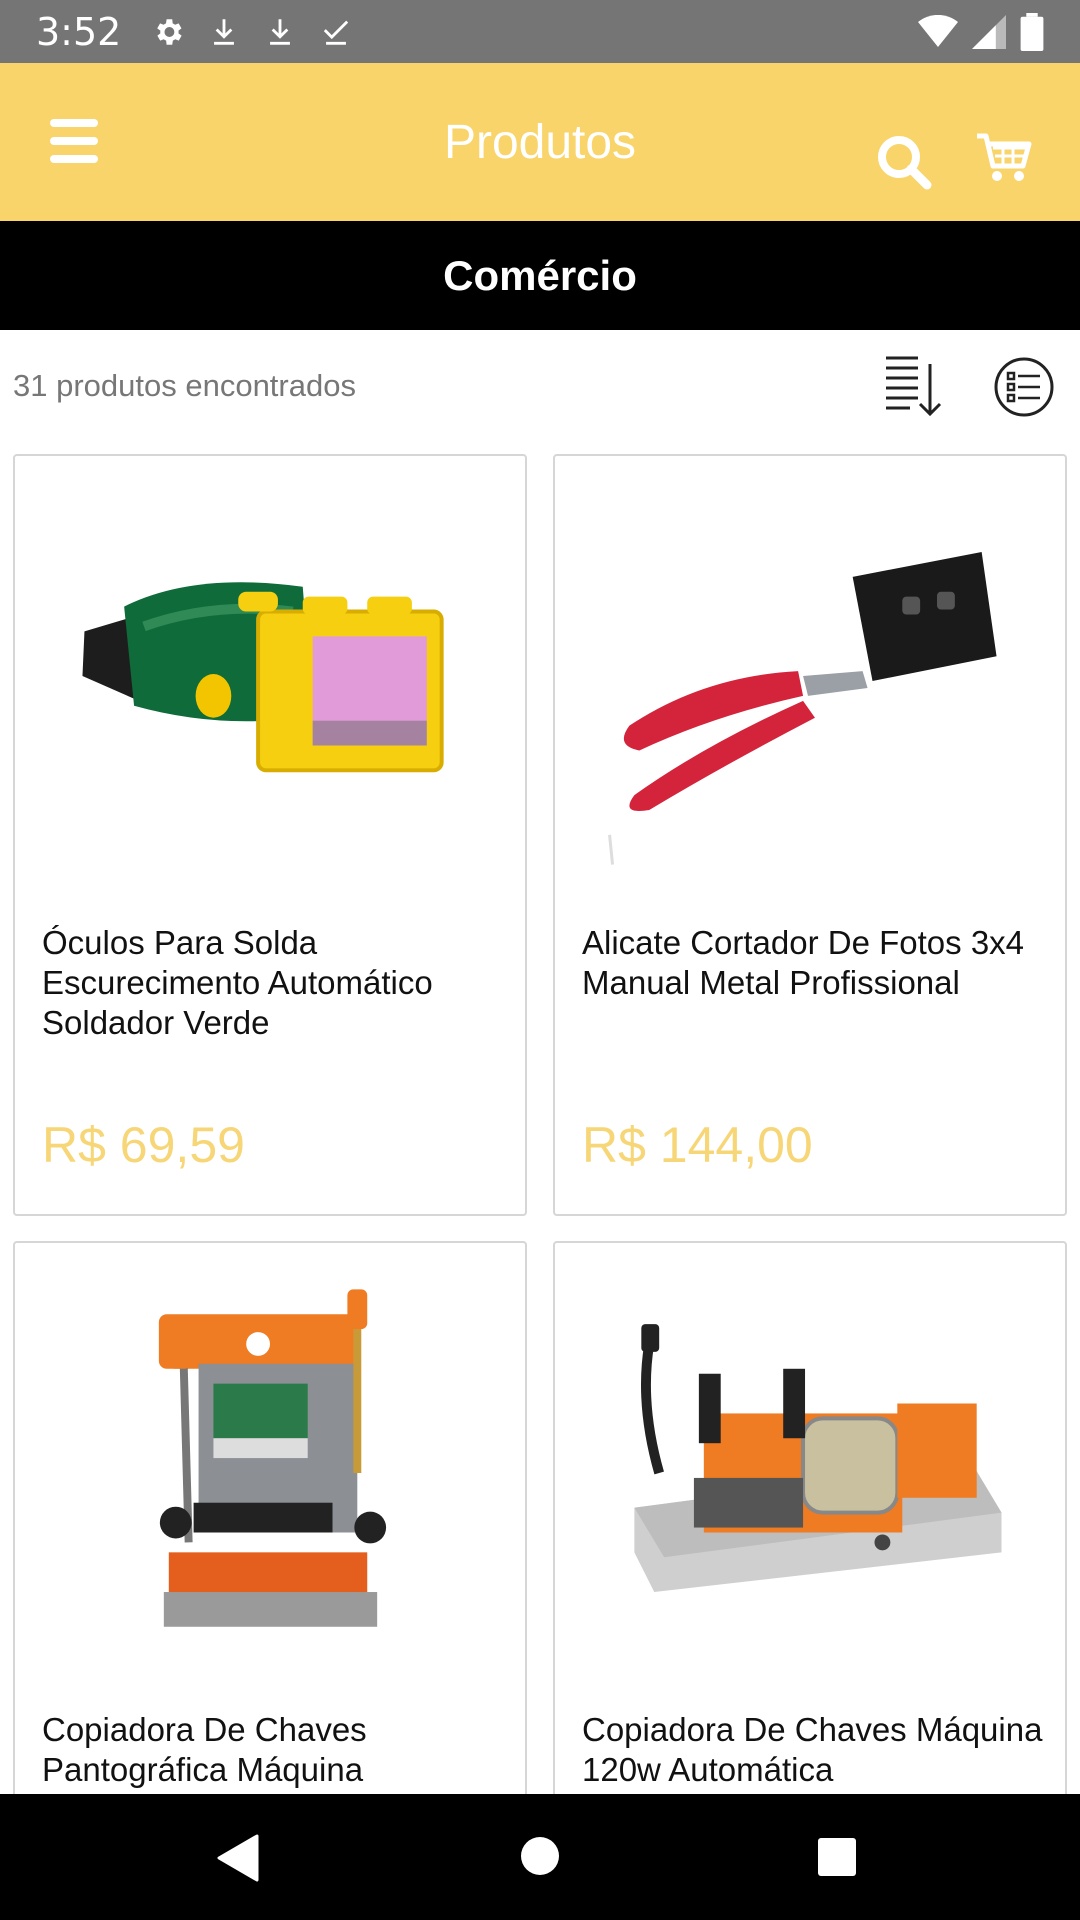 This screenshot has height=1920, width=1080. Describe the element at coordinates (336, 32) in the screenshot. I see `download-done-icon` at that location.